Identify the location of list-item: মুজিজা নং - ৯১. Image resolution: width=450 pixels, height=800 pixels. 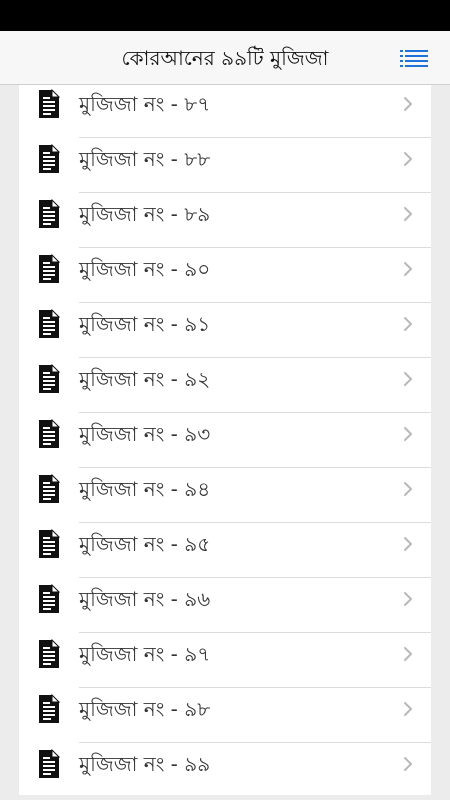
(225, 330).